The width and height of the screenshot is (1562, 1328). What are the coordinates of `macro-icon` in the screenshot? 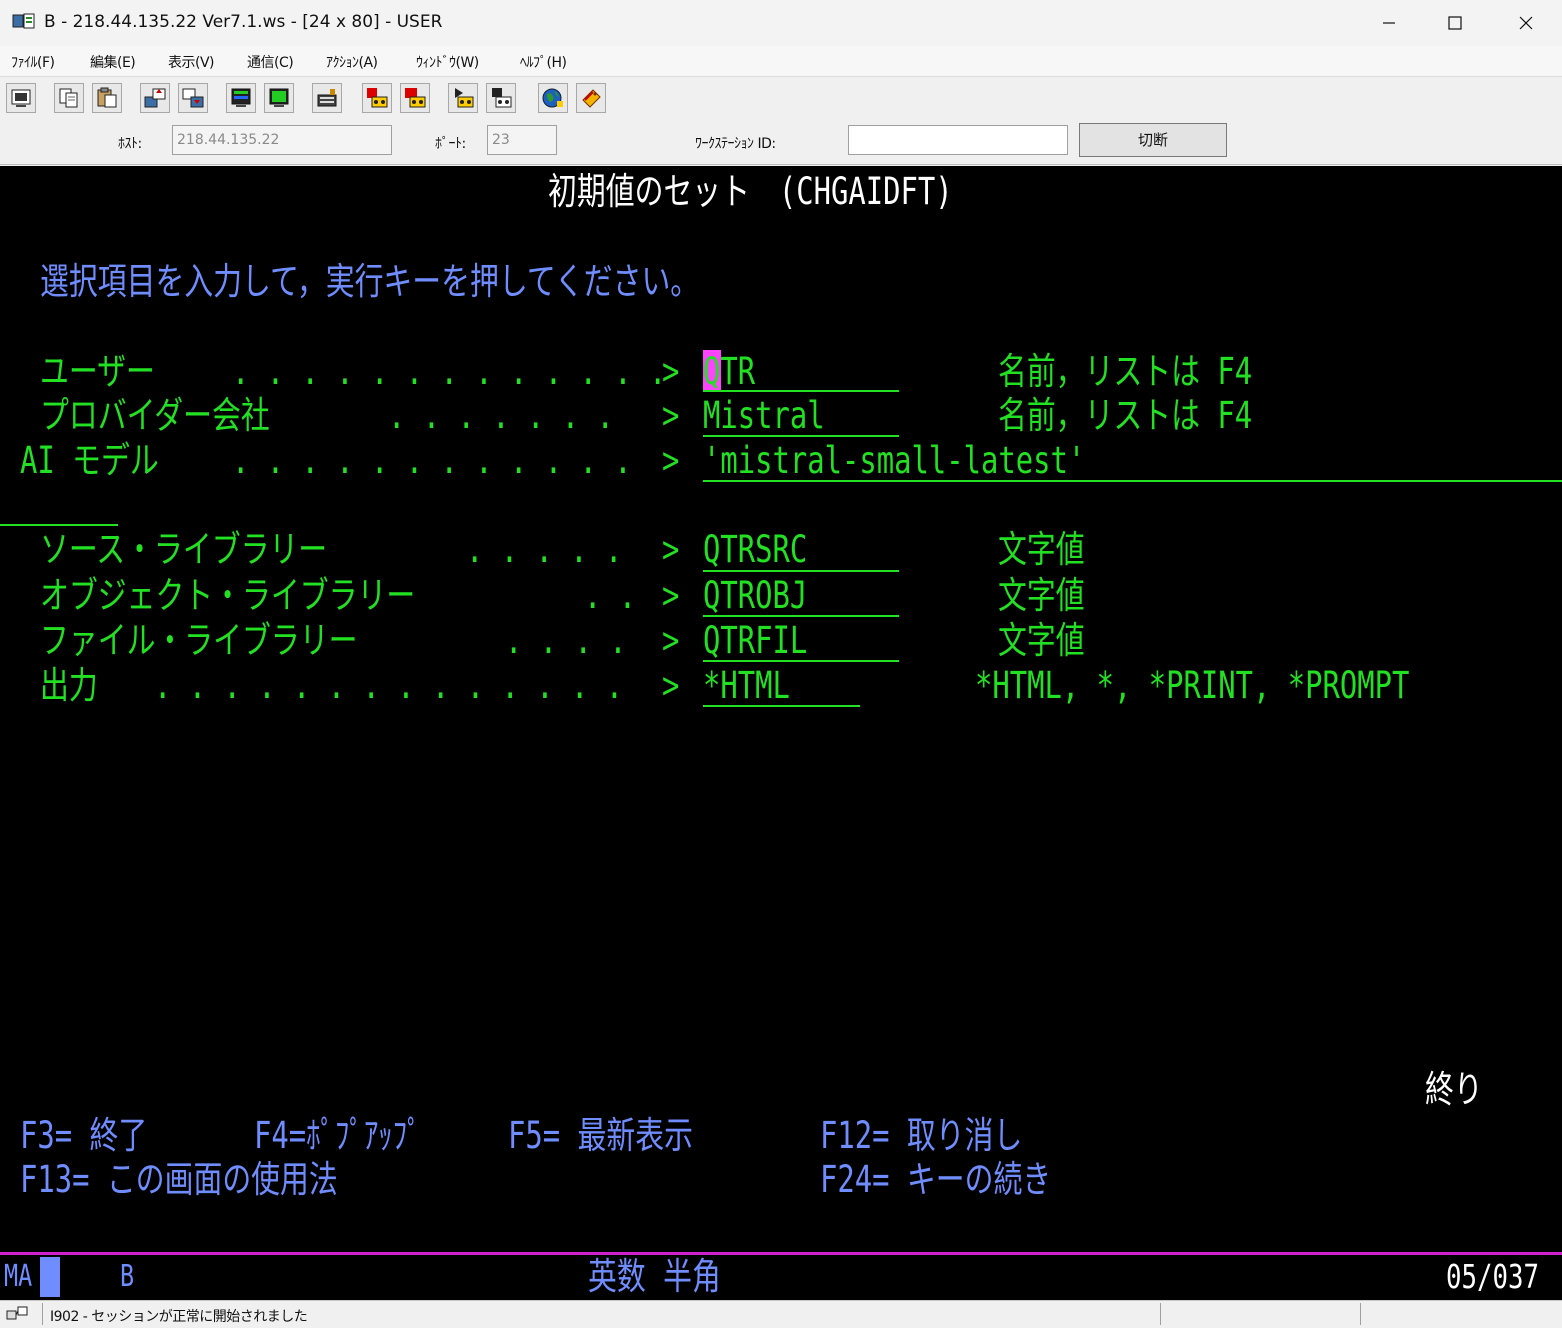 It's located at (327, 98).